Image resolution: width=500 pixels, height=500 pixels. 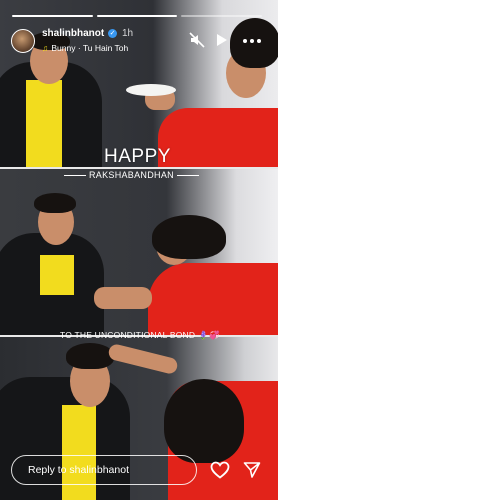 What do you see at coordinates (209, 335) in the screenshot?
I see `bond-emoji: 🪻💞` at bounding box center [209, 335].